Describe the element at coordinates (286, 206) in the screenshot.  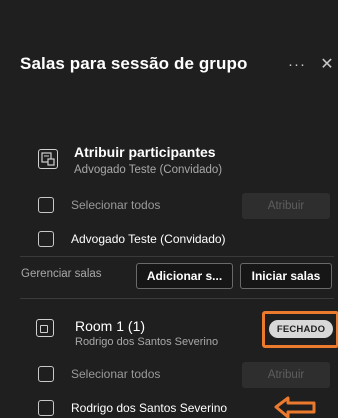
I see `assign-button: Atribuir` at that location.